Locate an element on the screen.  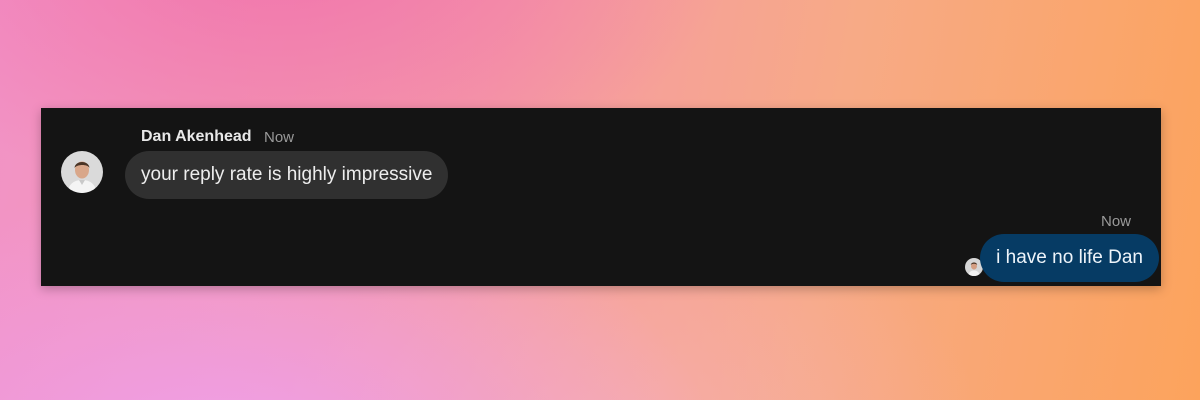
incoming-message-bubble: your reply rate is highly impressive is located at coordinates (287, 175).